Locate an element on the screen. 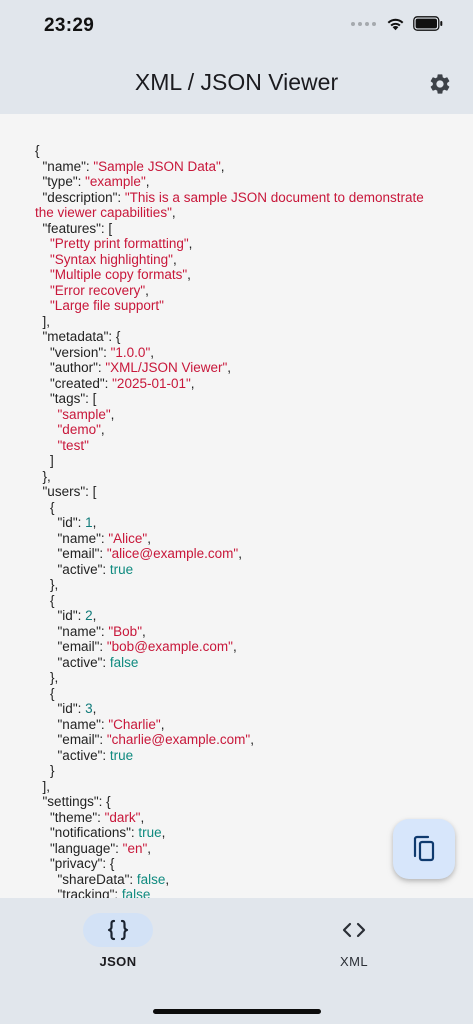  json-line: "name": "Sample JSON Data", is located at coordinates (240, 167).